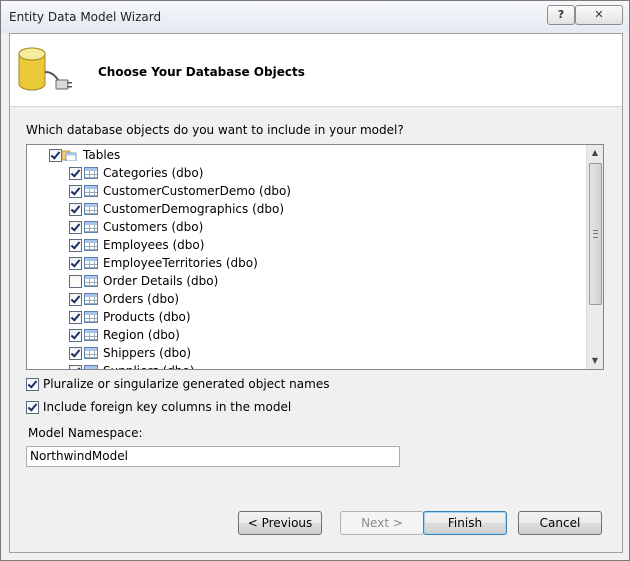 This screenshot has width=630, height=561. Describe the element at coordinates (280, 523) in the screenshot. I see `previous-button: < Previous` at that location.